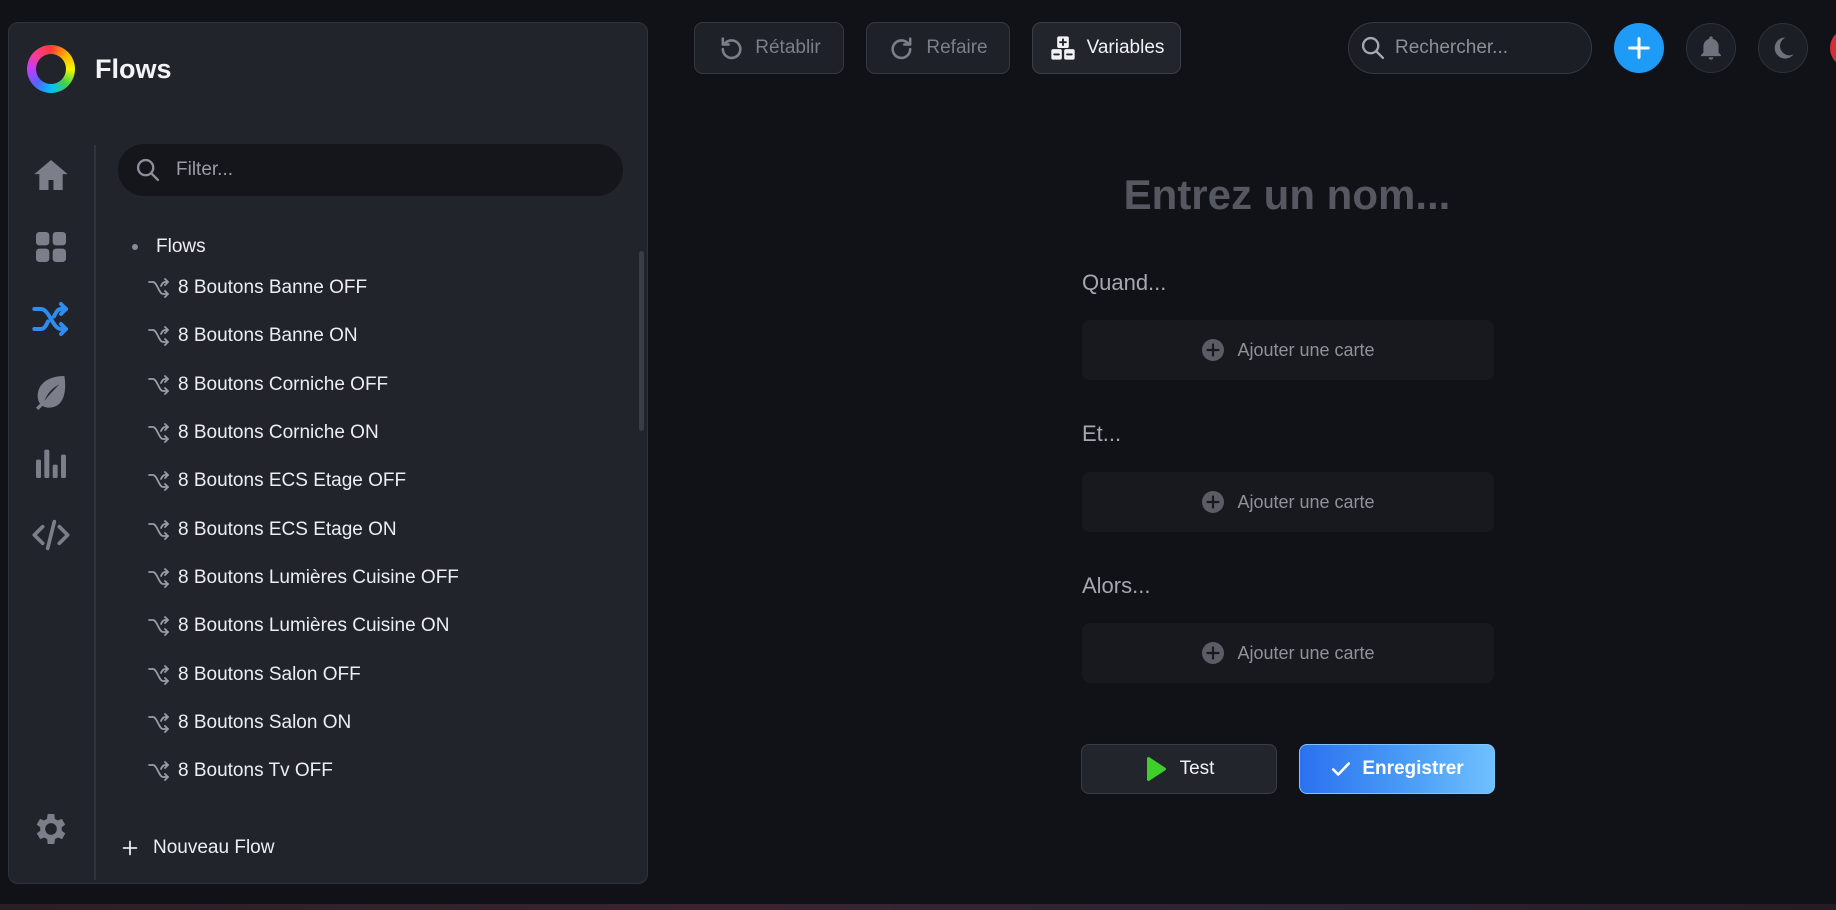  I want to click on flow-name-input, so click(1287, 195).